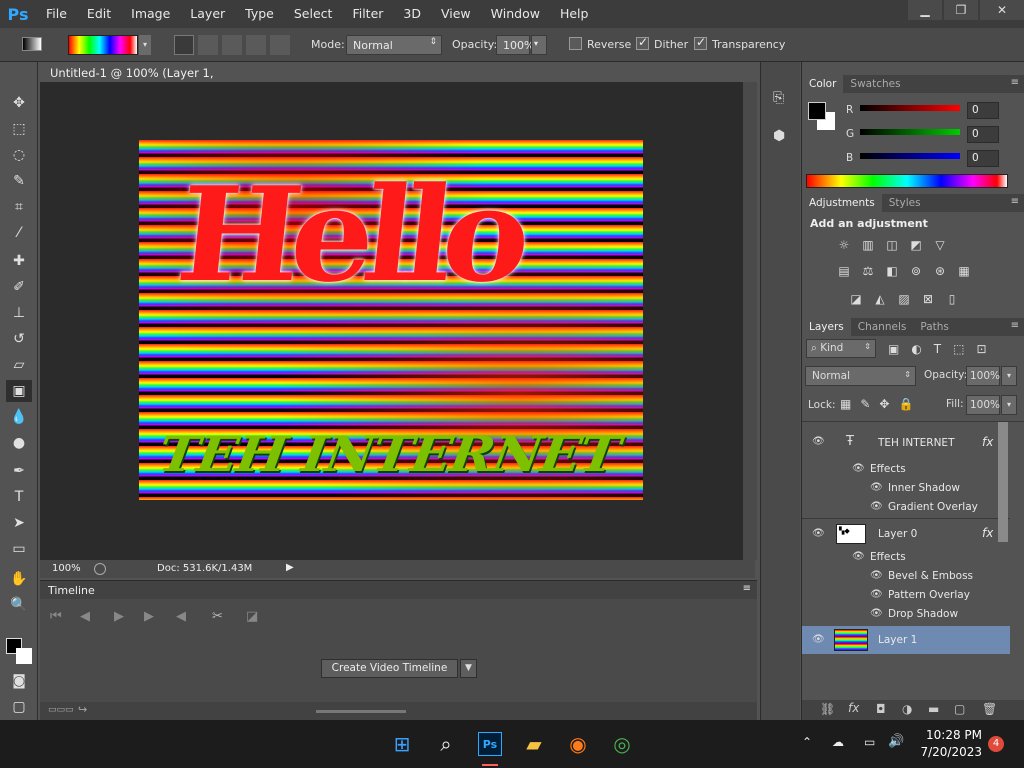 The width and height of the screenshot is (1024, 768). Describe the element at coordinates (913, 137) in the screenshot. I see `green-slider: G 0` at that location.